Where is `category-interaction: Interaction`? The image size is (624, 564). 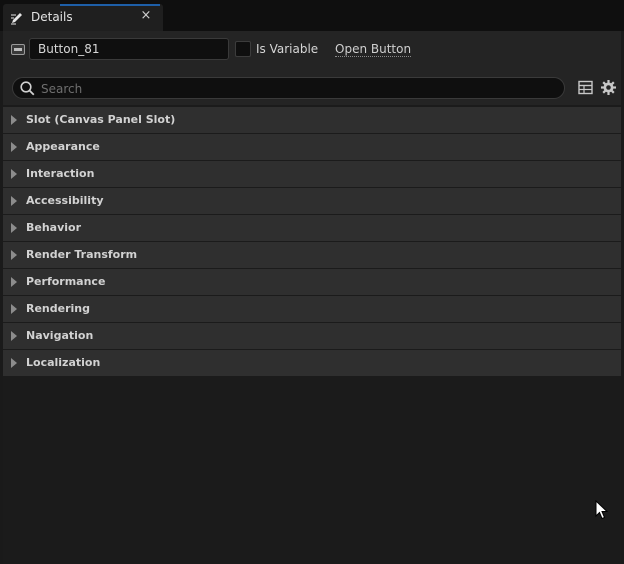 category-interaction: Interaction is located at coordinates (312, 174).